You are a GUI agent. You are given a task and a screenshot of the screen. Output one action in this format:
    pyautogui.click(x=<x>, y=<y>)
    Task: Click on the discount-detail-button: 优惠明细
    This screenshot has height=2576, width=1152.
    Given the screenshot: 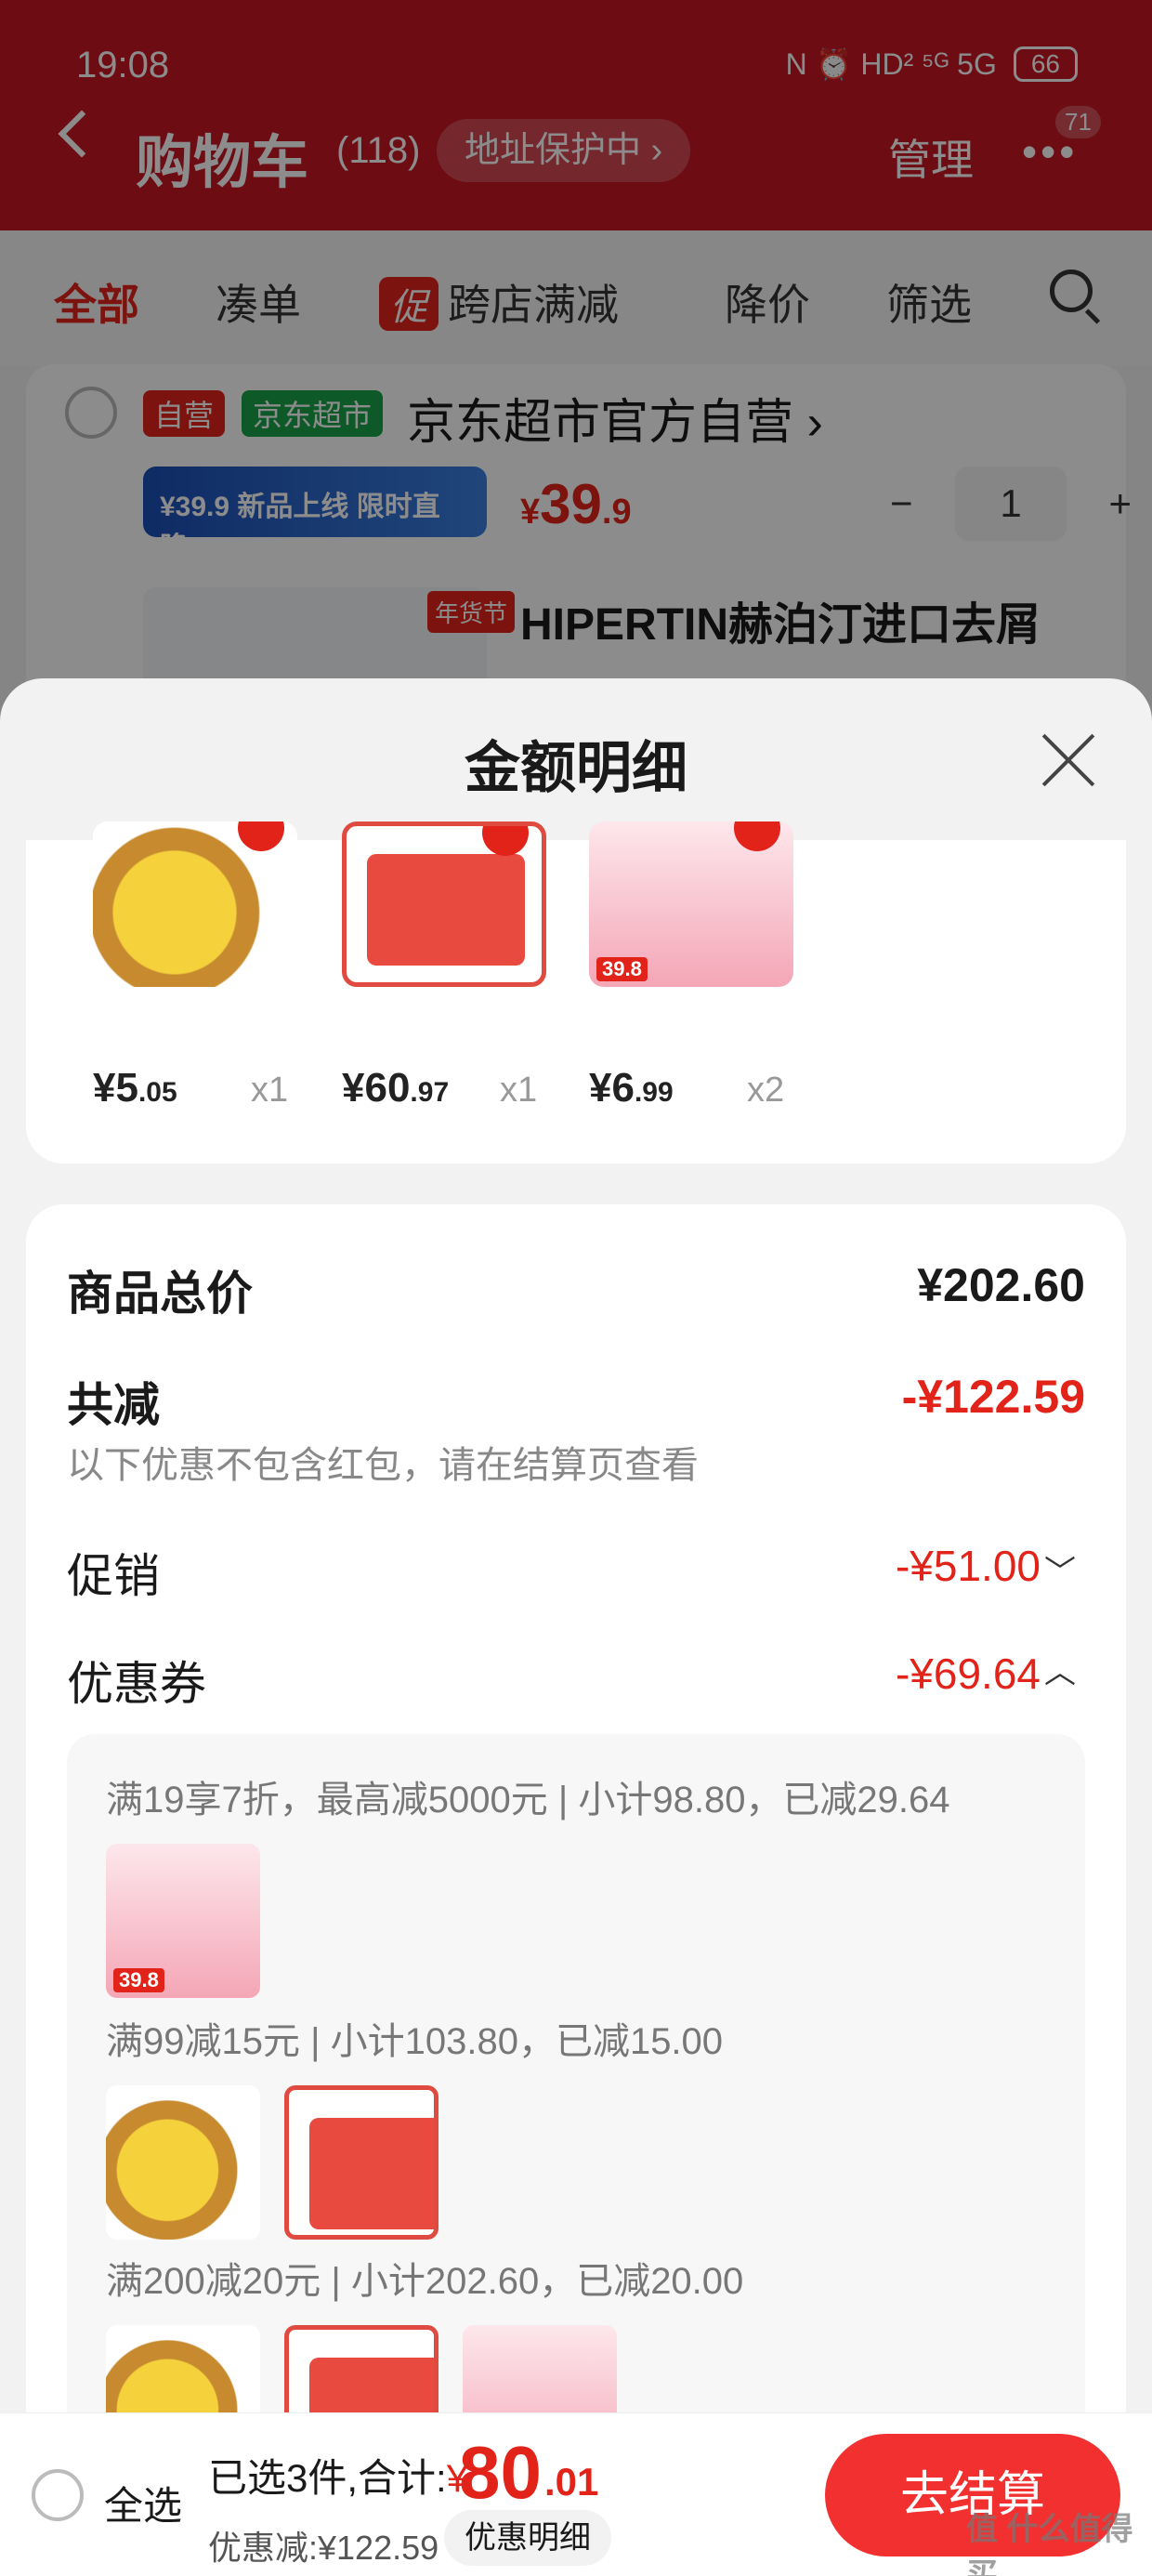 What is the action you would take?
    pyautogui.click(x=527, y=2538)
    